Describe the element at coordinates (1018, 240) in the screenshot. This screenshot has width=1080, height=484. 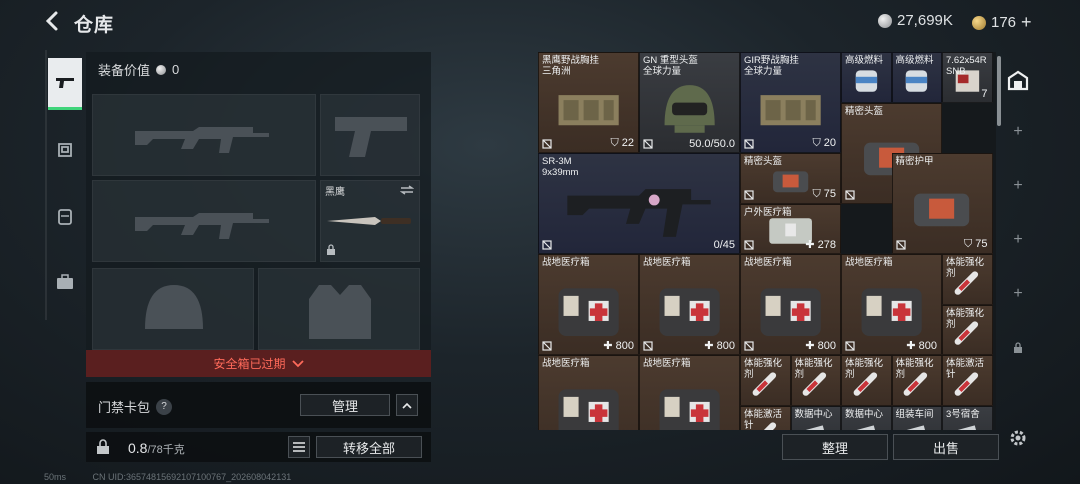
I see `tab-add-3: +` at that location.